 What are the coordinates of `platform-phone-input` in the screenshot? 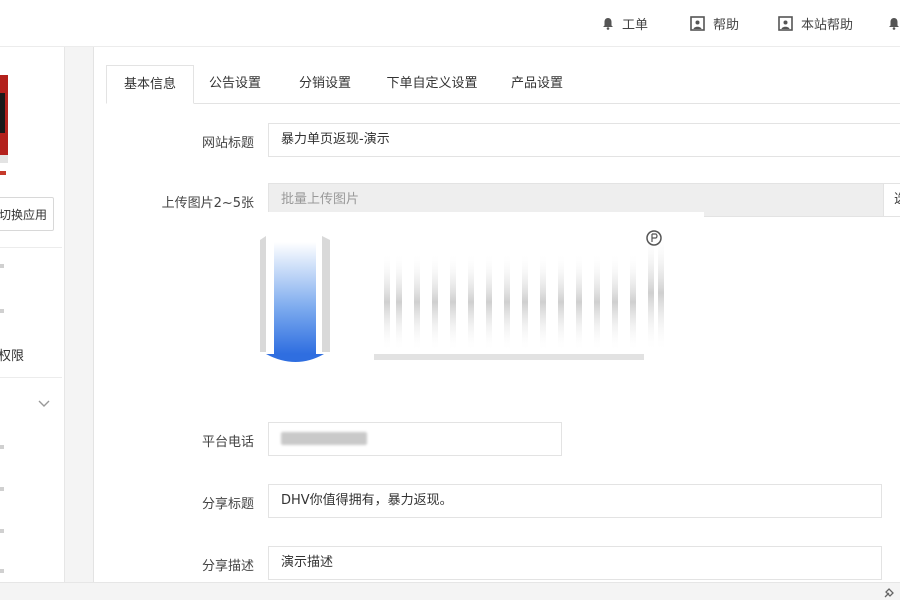 It's located at (415, 439).